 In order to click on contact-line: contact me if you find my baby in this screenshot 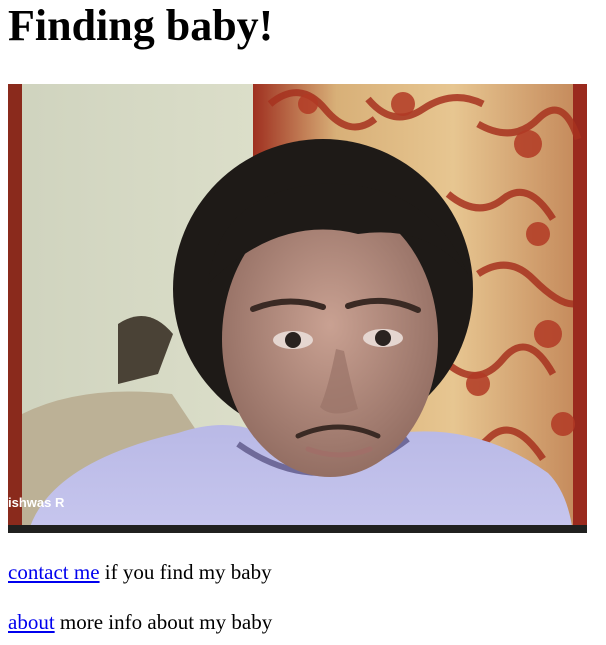, I will do `click(140, 572)`.